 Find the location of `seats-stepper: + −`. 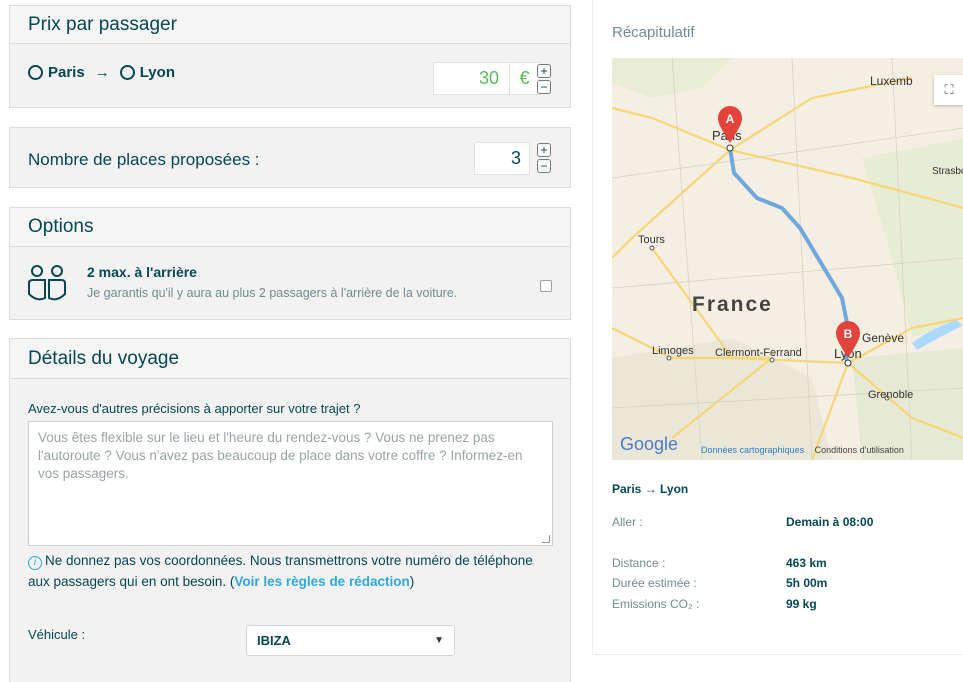

seats-stepper: + − is located at coordinates (544, 158).